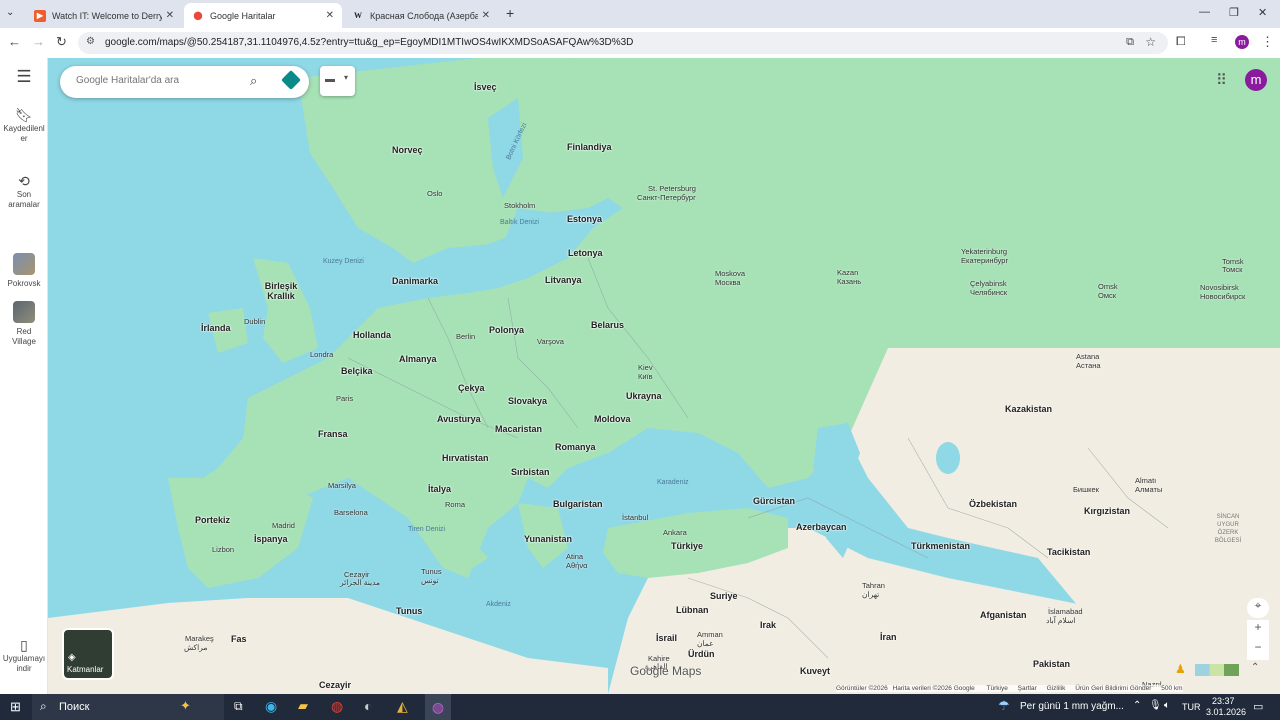 The image size is (1280, 720). Describe the element at coordinates (873, 585) in the screenshot. I see `city-label: Tahran` at that location.